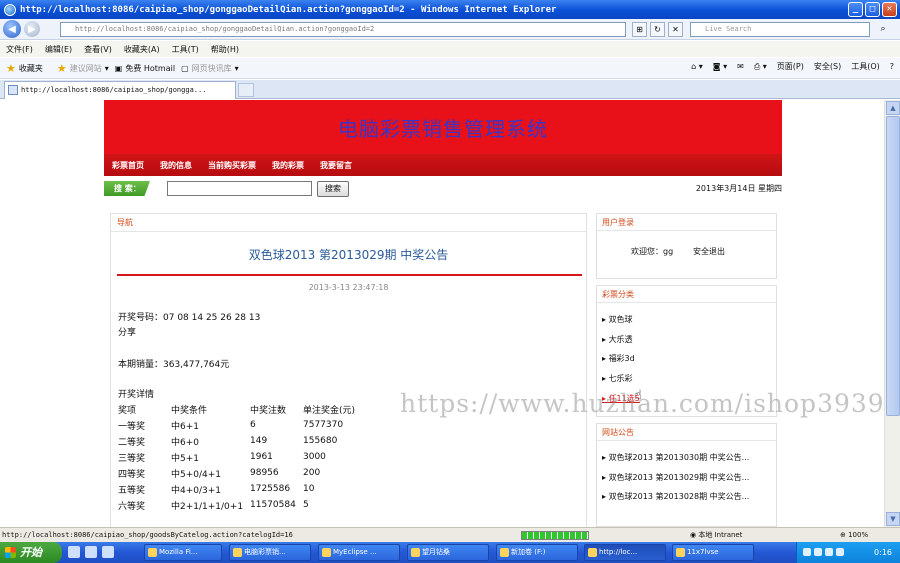 The image size is (900, 563). I want to click on ie-quicklaunch-icon, so click(91, 552).